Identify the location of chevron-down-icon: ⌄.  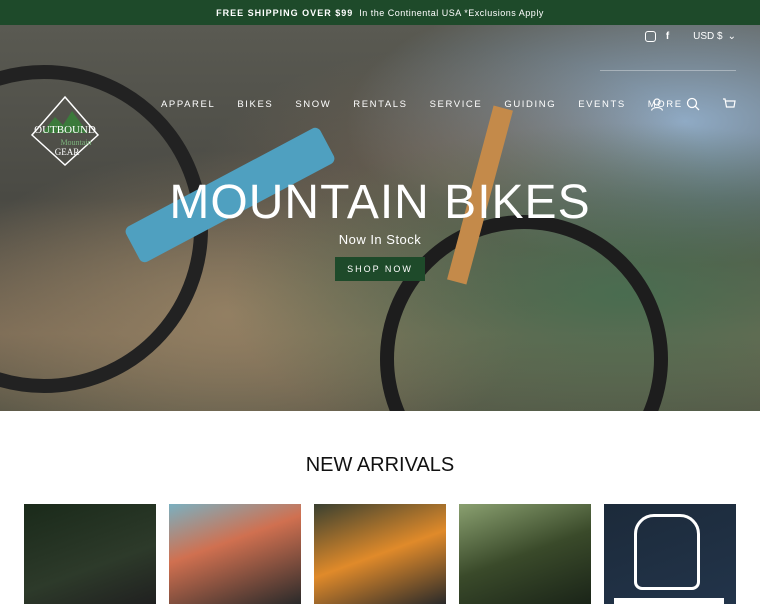
(731, 36).